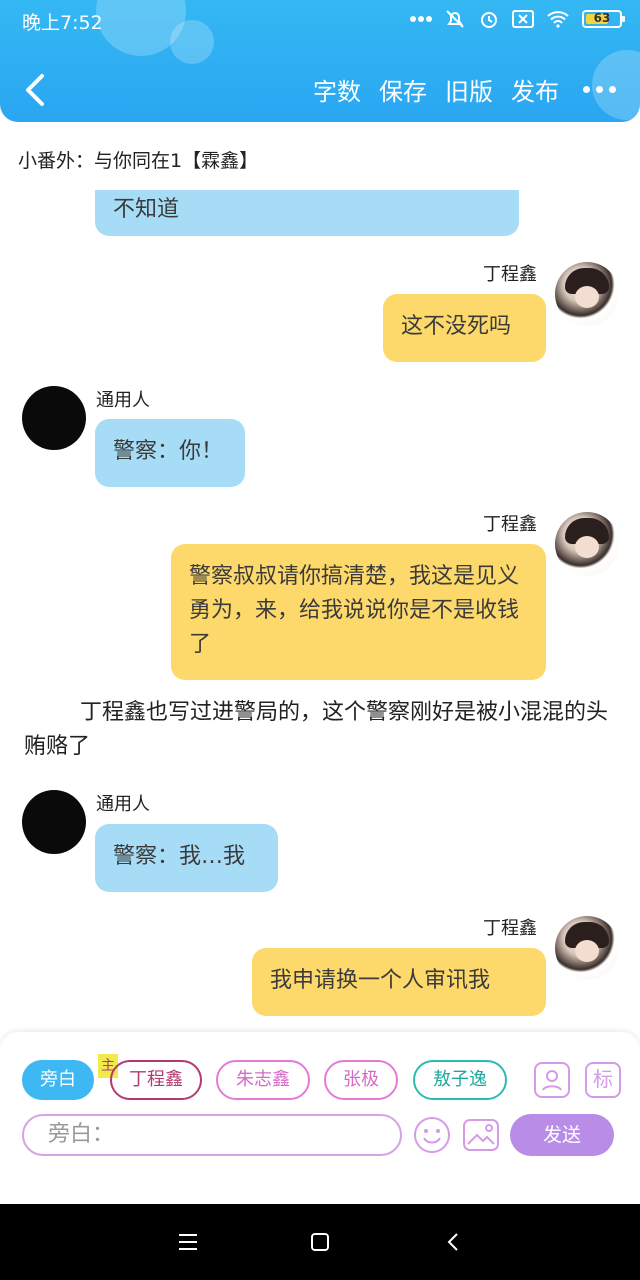  Describe the element at coordinates (489, 20) in the screenshot. I see `alarm-icon` at that location.